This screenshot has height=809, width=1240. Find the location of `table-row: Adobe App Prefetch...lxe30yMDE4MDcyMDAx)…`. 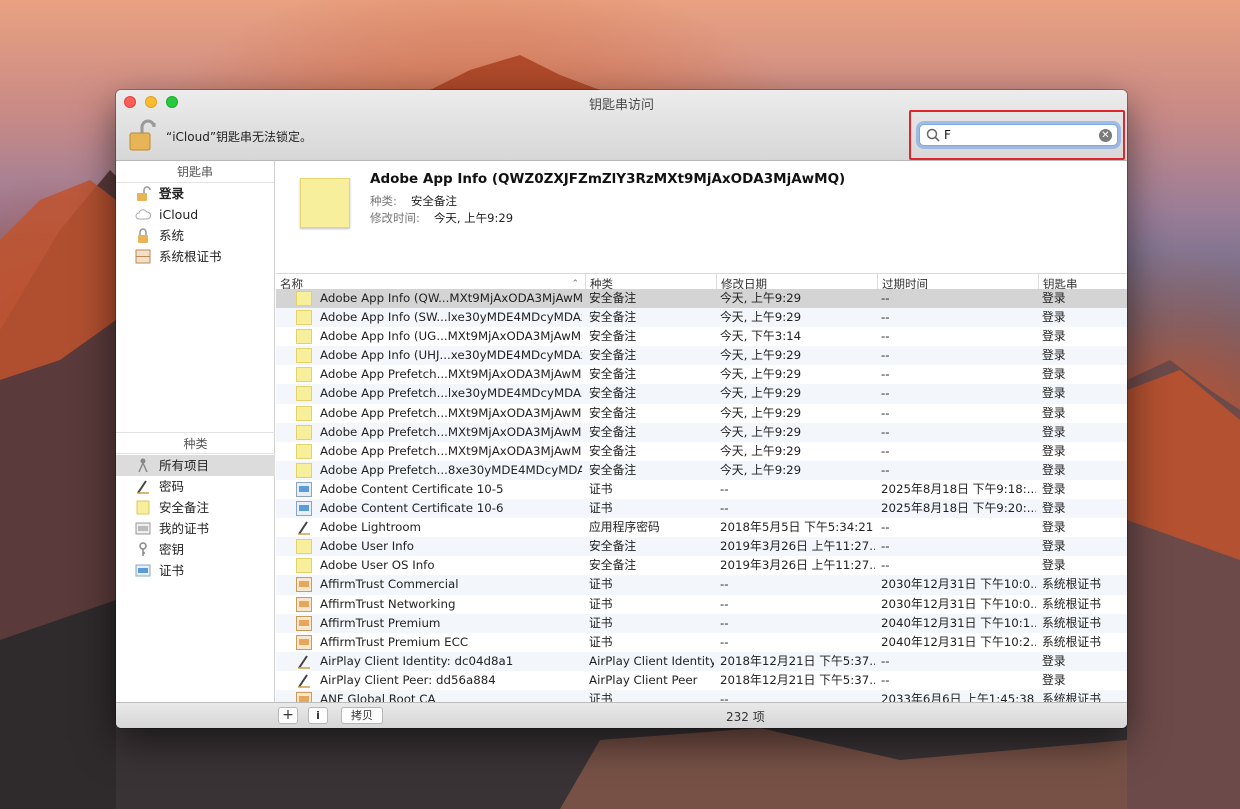

table-row: Adobe App Prefetch...lxe30yMDE4MDcyMDAx)… is located at coordinates (701, 394).